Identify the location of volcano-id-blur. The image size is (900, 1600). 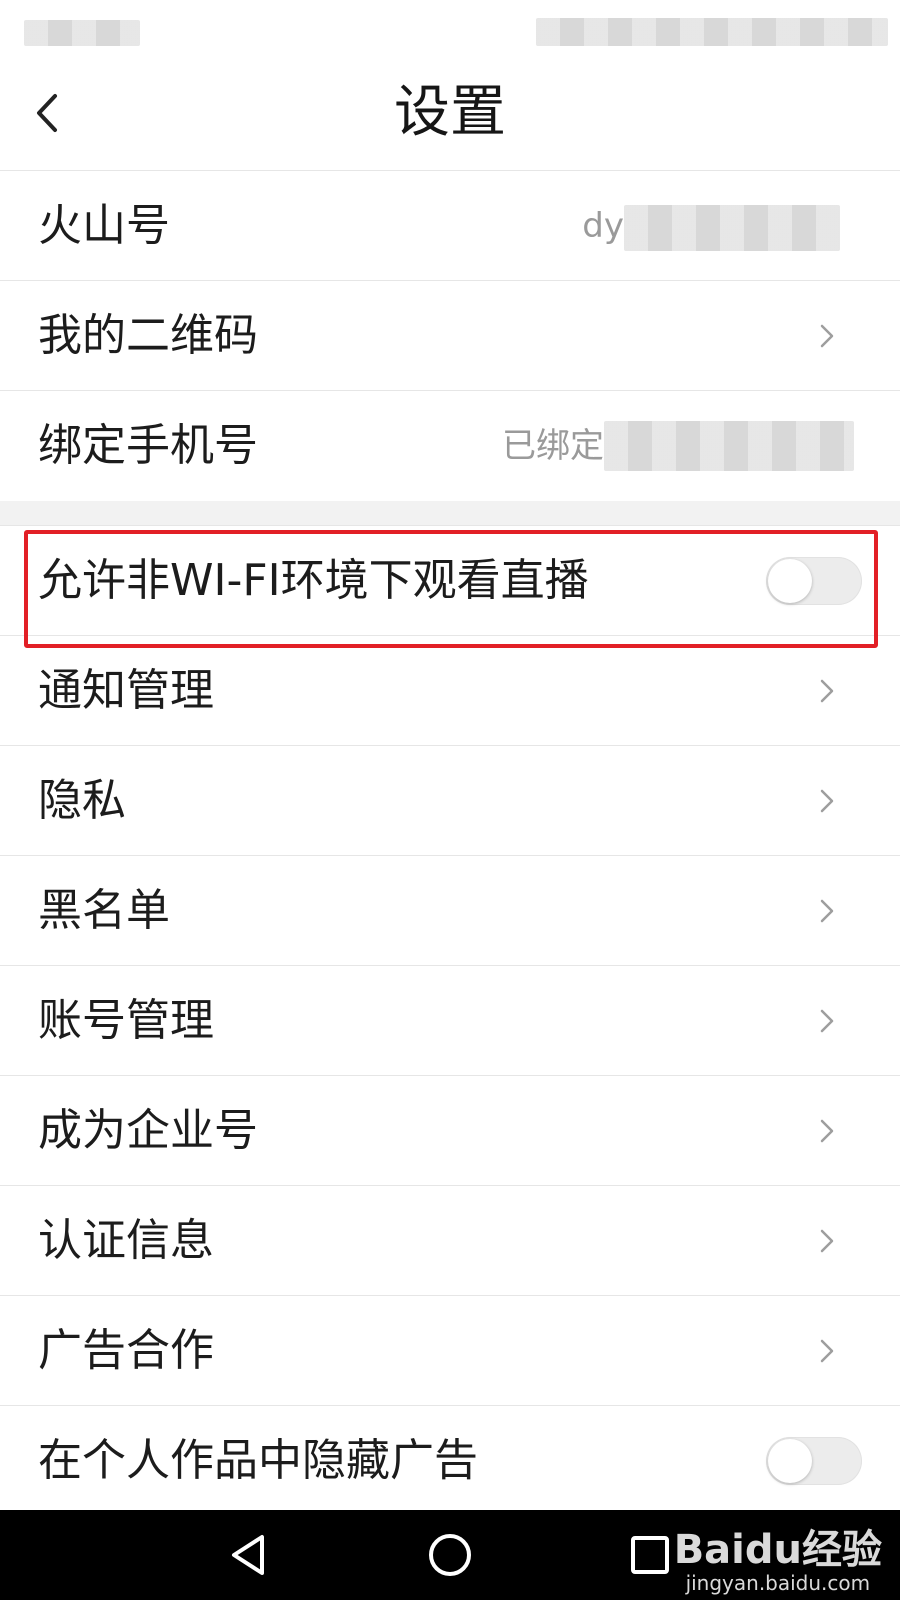
(732, 228).